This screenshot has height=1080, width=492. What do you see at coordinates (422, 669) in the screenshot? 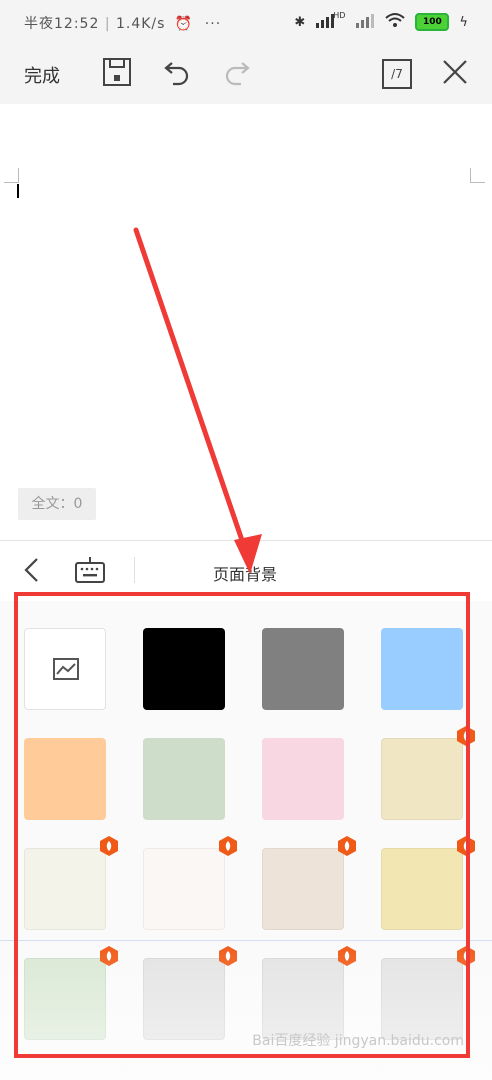
I see `background-tile-light-blue` at bounding box center [422, 669].